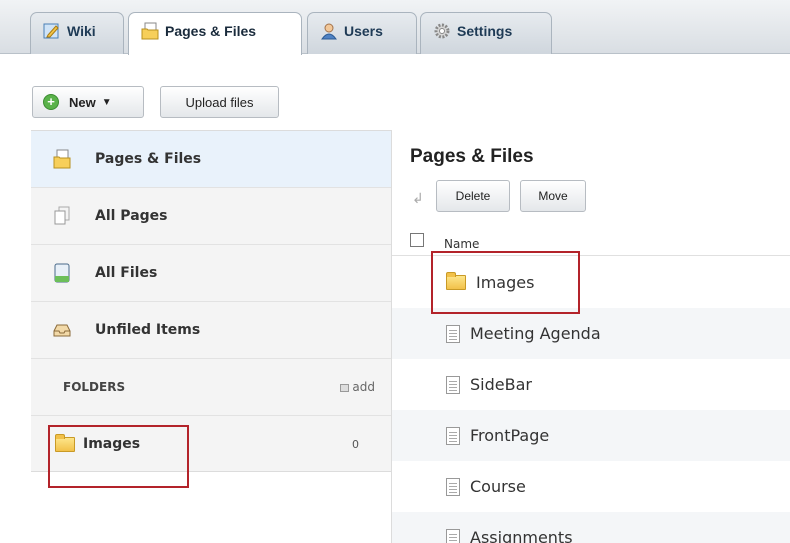 Image resolution: width=790 pixels, height=543 pixels. What do you see at coordinates (472, 156) in the screenshot?
I see `page-title: Pages & Files` at bounding box center [472, 156].